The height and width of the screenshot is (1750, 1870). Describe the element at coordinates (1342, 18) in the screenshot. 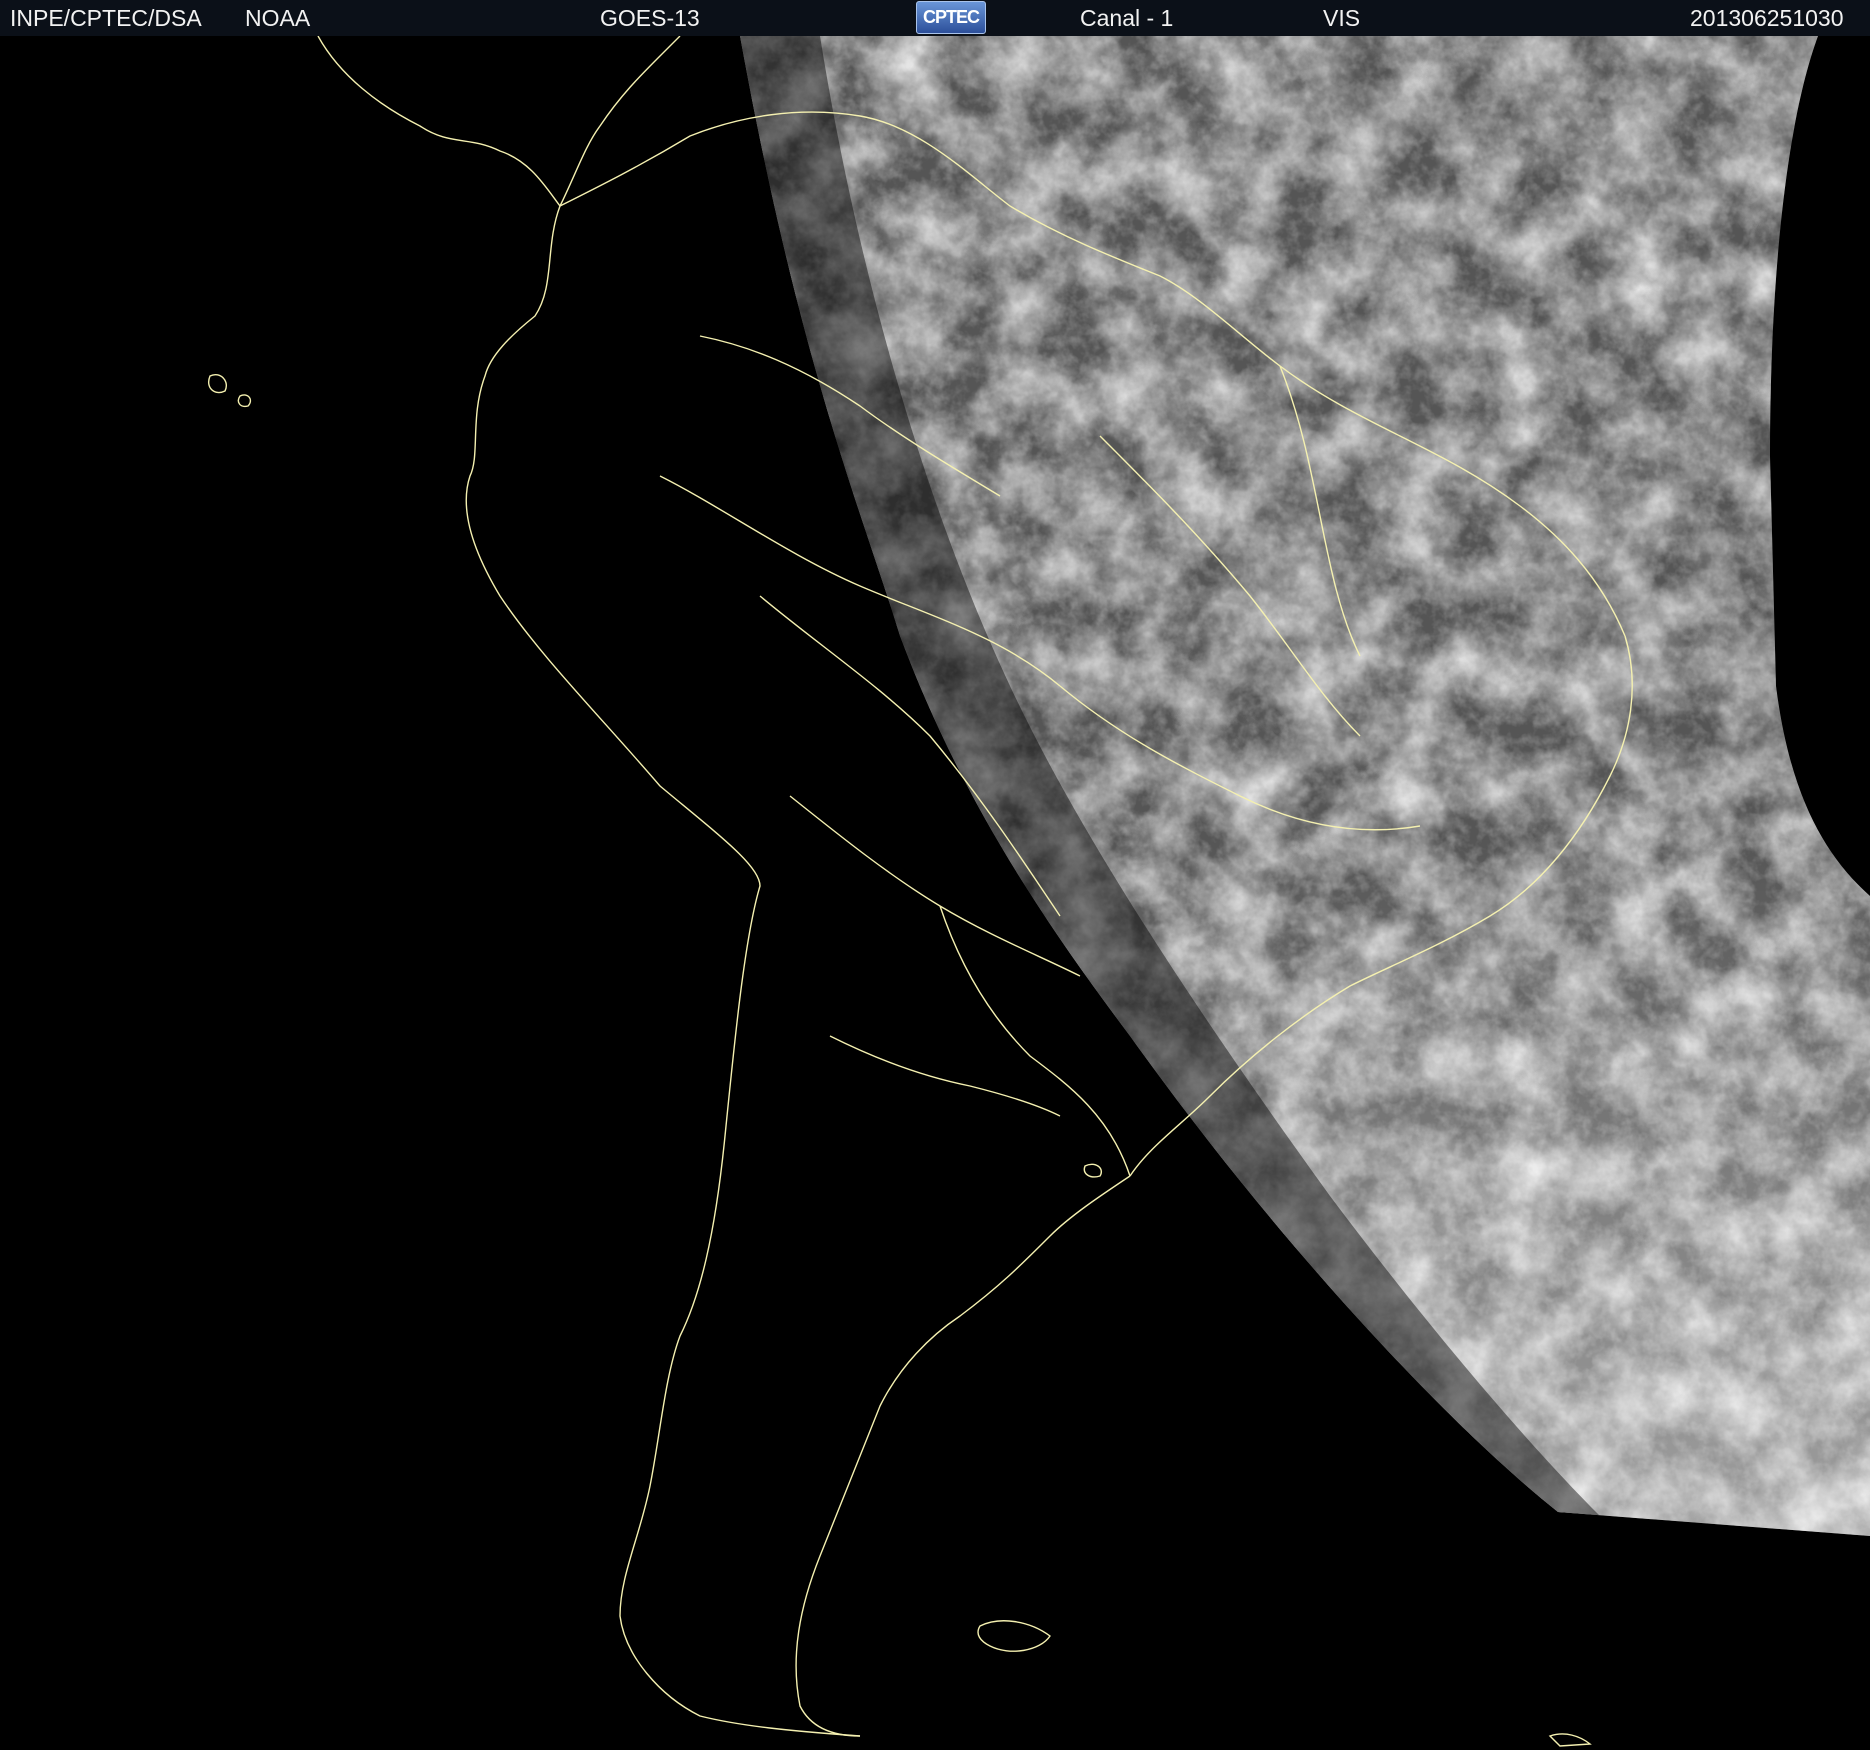

I see `band-label: VIS` at that location.